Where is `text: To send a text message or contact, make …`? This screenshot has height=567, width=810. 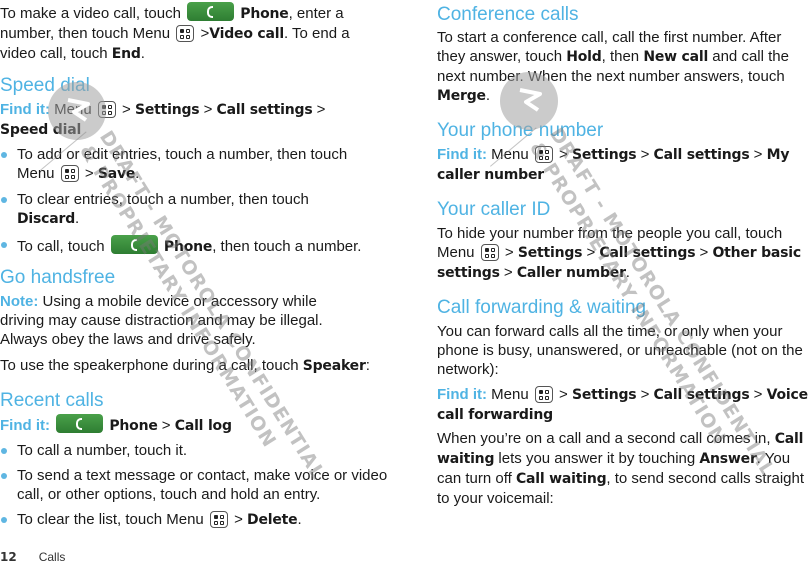
text: To send a text message or contact, make … is located at coordinates (202, 485).